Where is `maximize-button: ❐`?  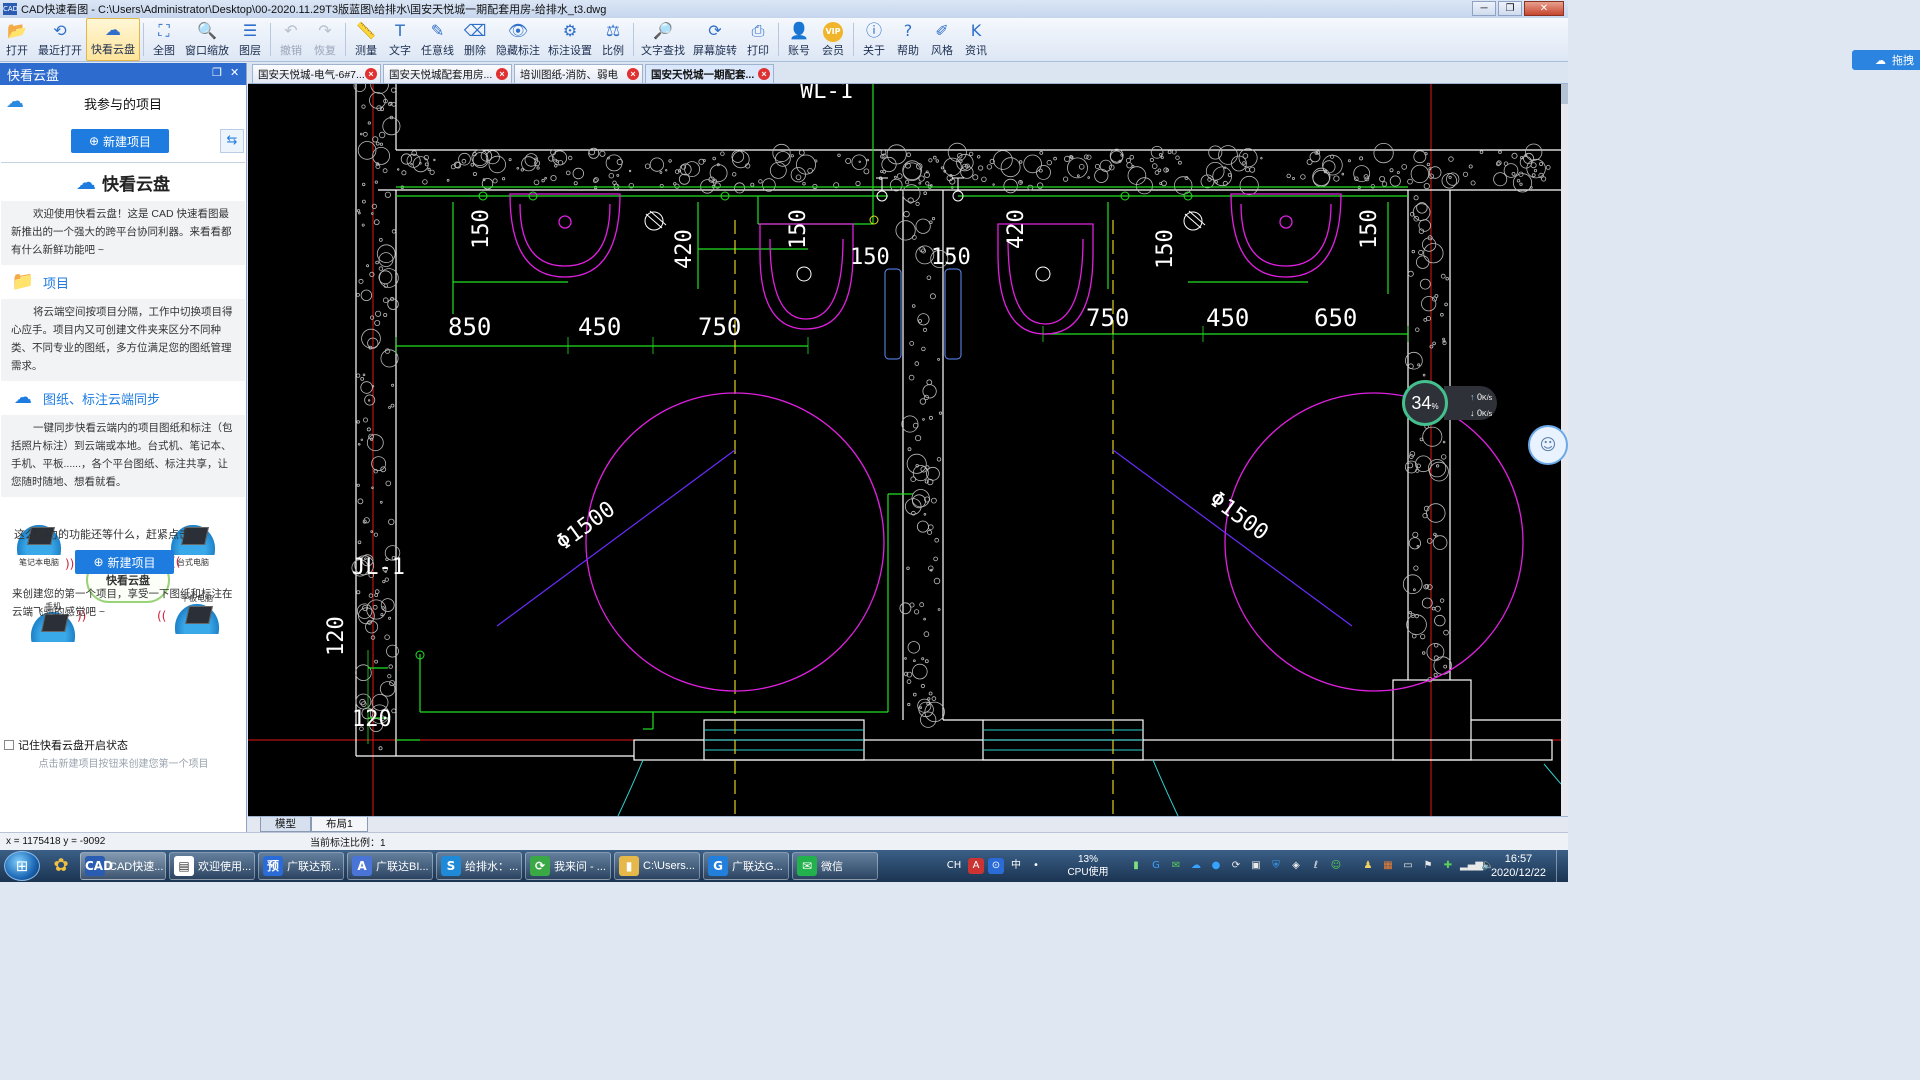
maximize-button: ❐ is located at coordinates (1510, 8).